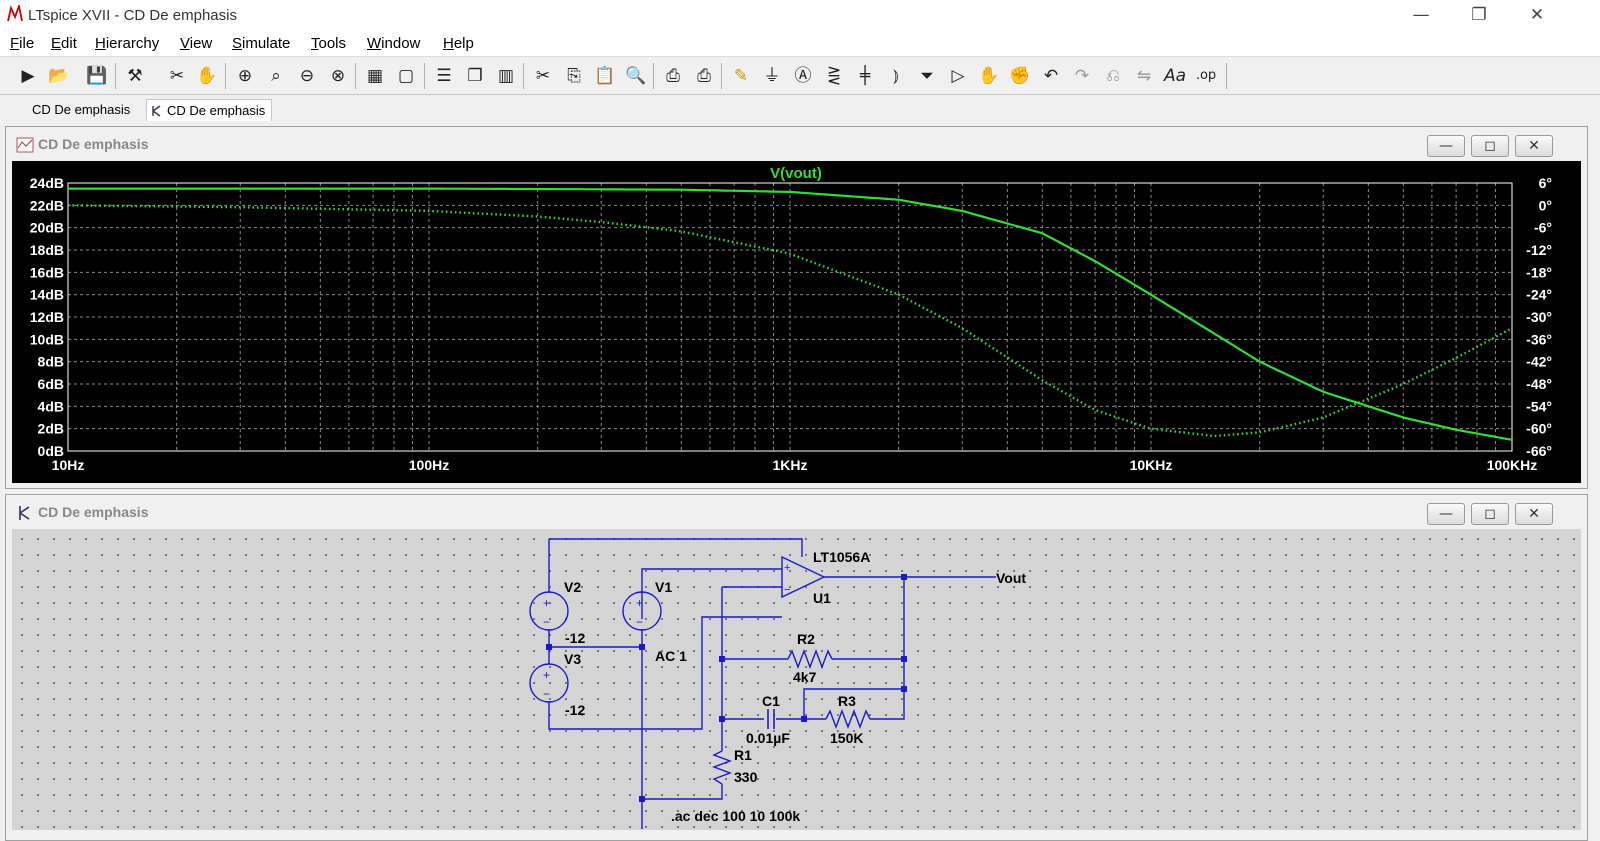 This screenshot has height=841, width=1600. What do you see at coordinates (572, 587) in the screenshot?
I see `label-v2: V2` at bounding box center [572, 587].